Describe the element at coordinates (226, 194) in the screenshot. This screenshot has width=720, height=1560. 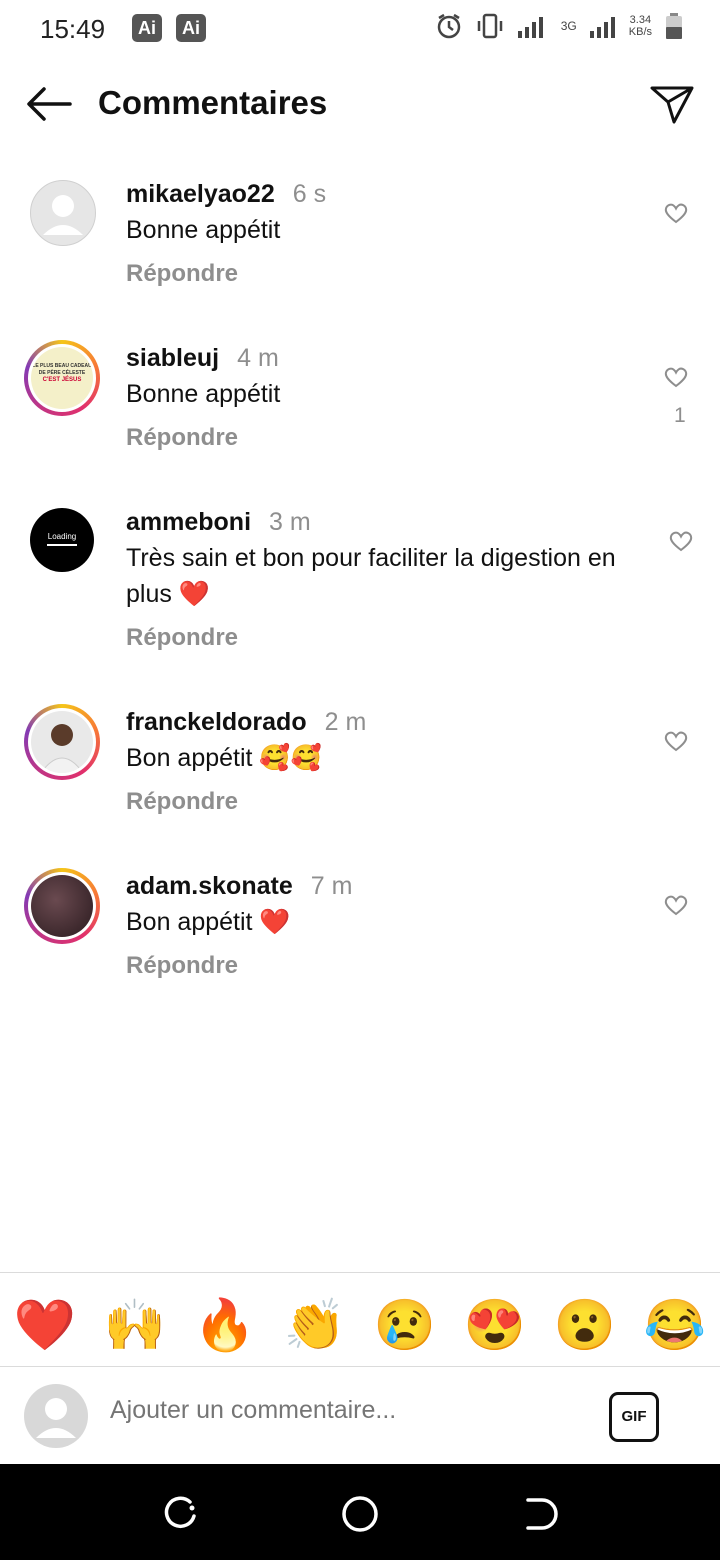
I see `comment-username: mikaelyao22 6 s` at that location.